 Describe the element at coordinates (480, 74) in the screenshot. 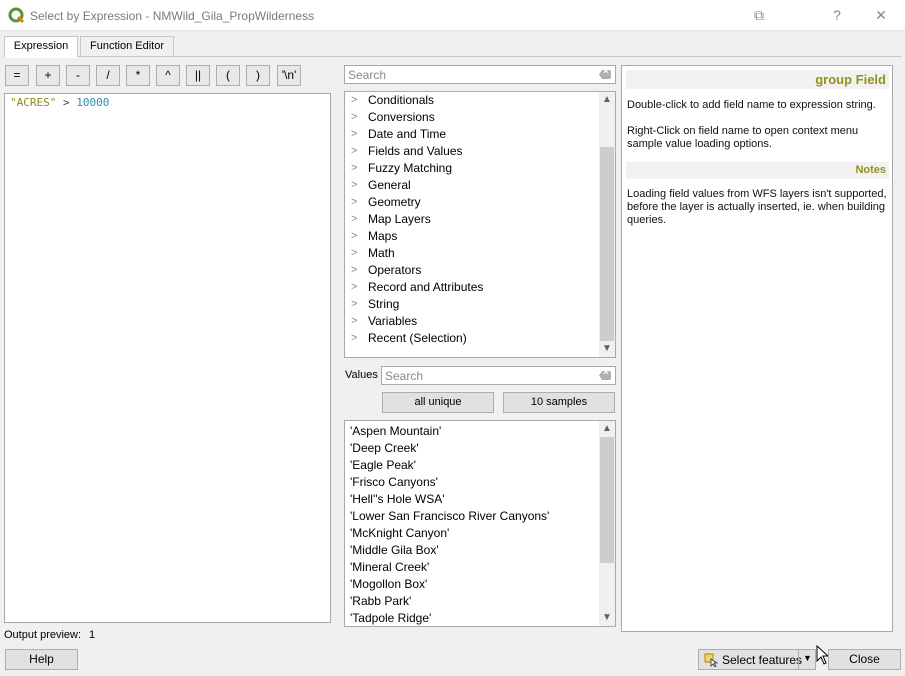

I see `function-search-input: Search` at that location.